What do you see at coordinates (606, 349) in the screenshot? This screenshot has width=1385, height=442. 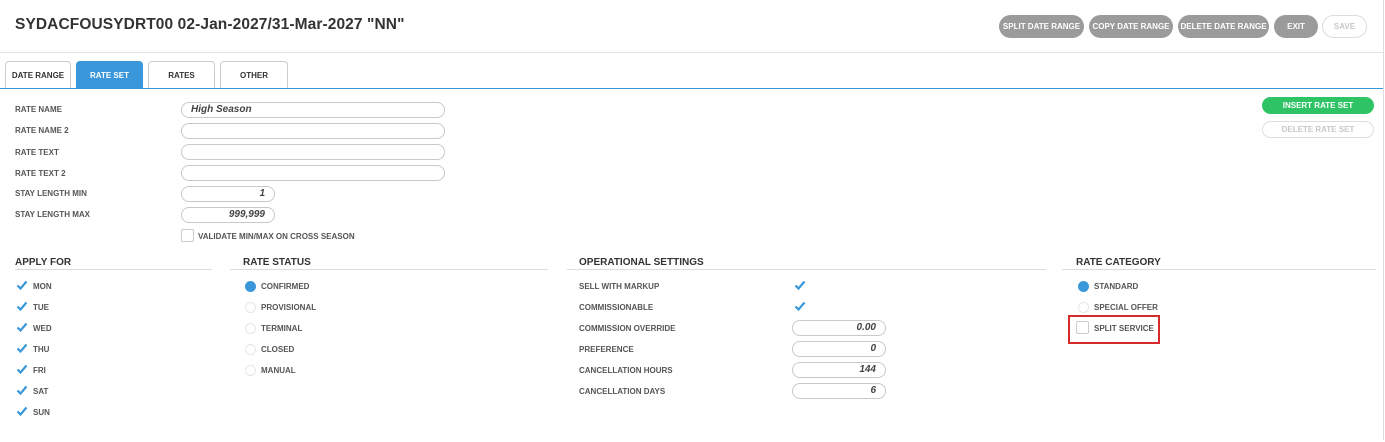 I see `preference-label: PREFERENCE` at bounding box center [606, 349].